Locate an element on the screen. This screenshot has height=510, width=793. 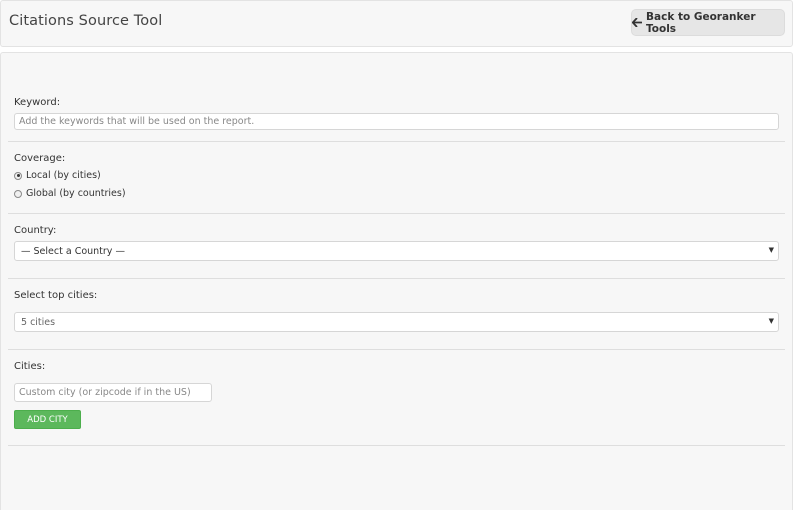
custom-city-input is located at coordinates (113, 392).